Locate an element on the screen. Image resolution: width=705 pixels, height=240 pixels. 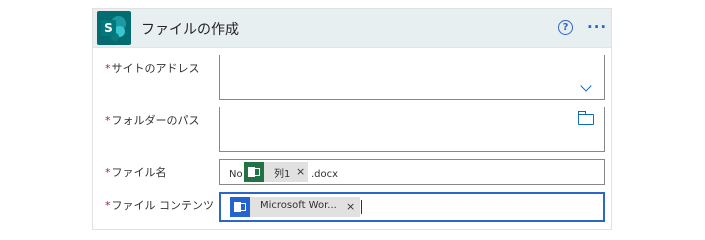
sharepoint-letter: S is located at coordinates (108, 28).